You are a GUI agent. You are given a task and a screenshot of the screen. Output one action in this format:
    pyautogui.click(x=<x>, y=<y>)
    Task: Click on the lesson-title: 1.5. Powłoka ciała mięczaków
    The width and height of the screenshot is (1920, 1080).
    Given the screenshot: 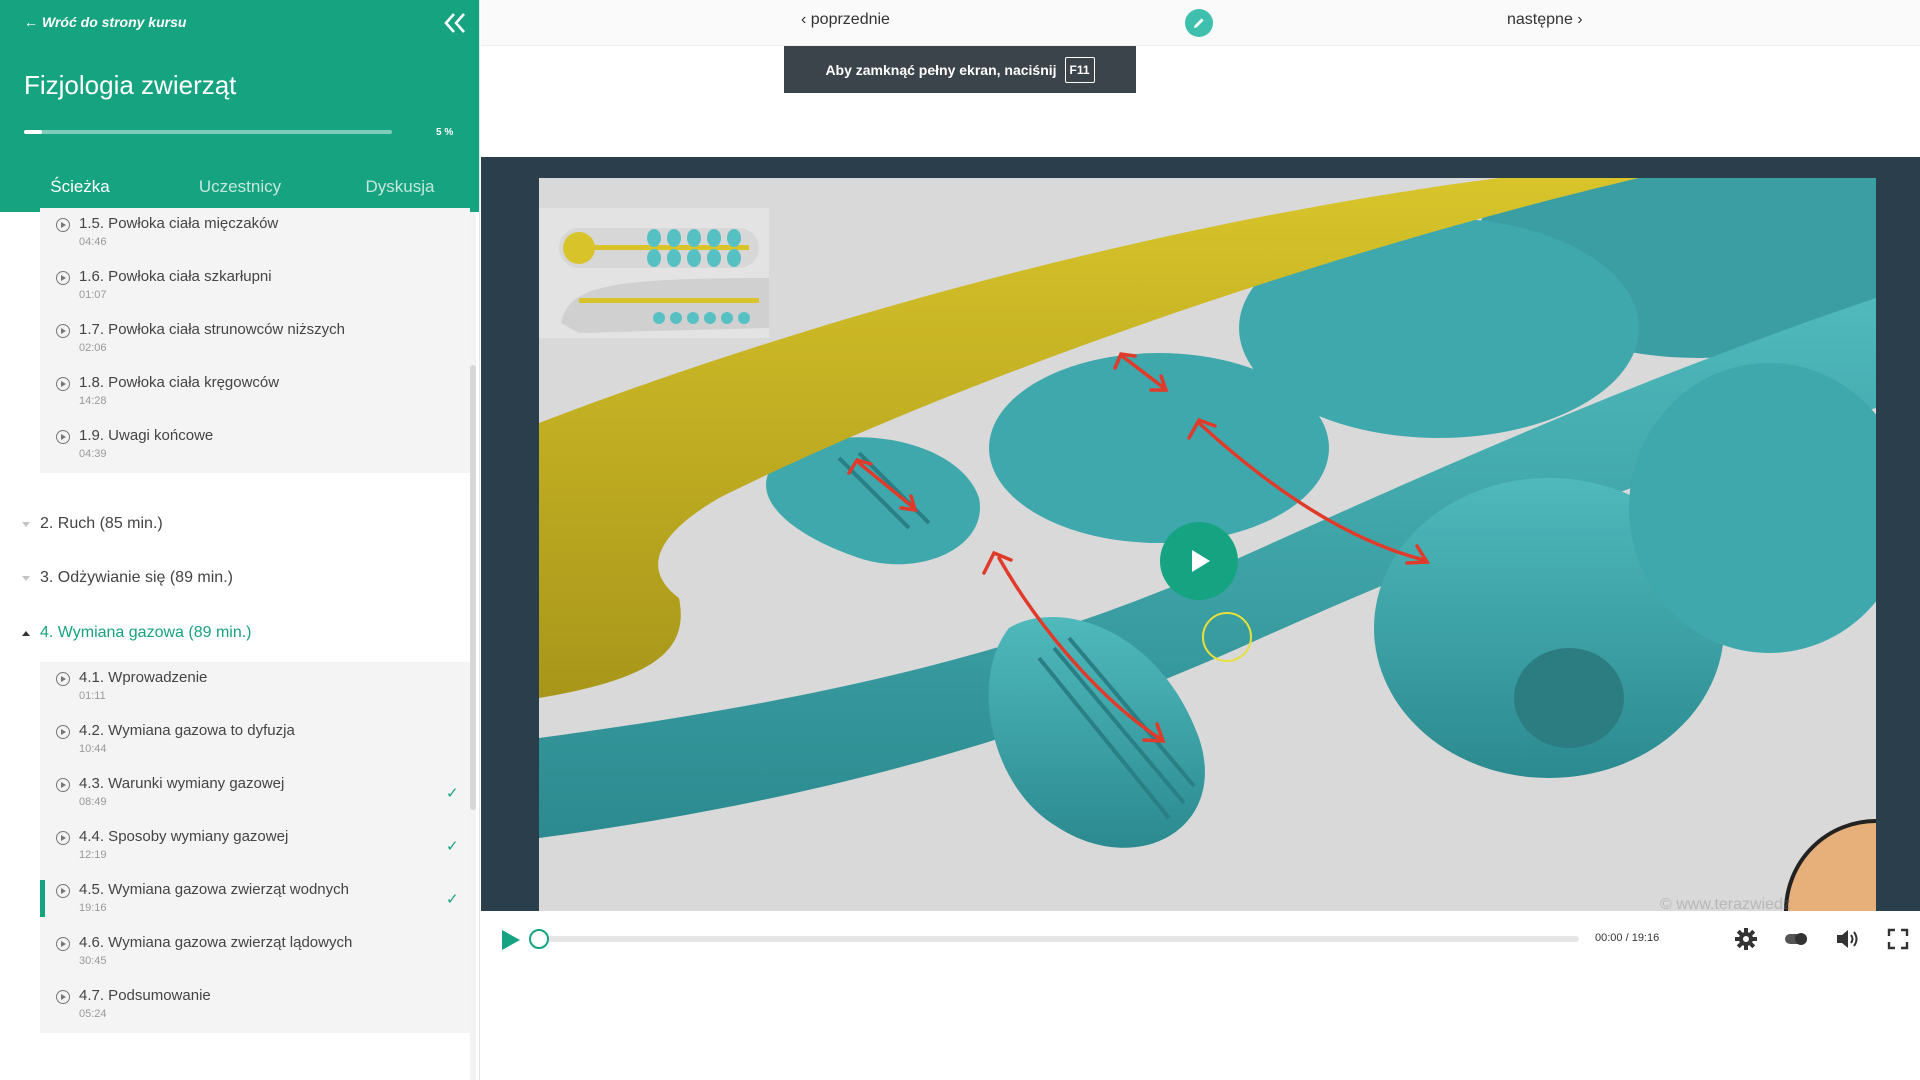 What is the action you would take?
    pyautogui.click(x=179, y=223)
    